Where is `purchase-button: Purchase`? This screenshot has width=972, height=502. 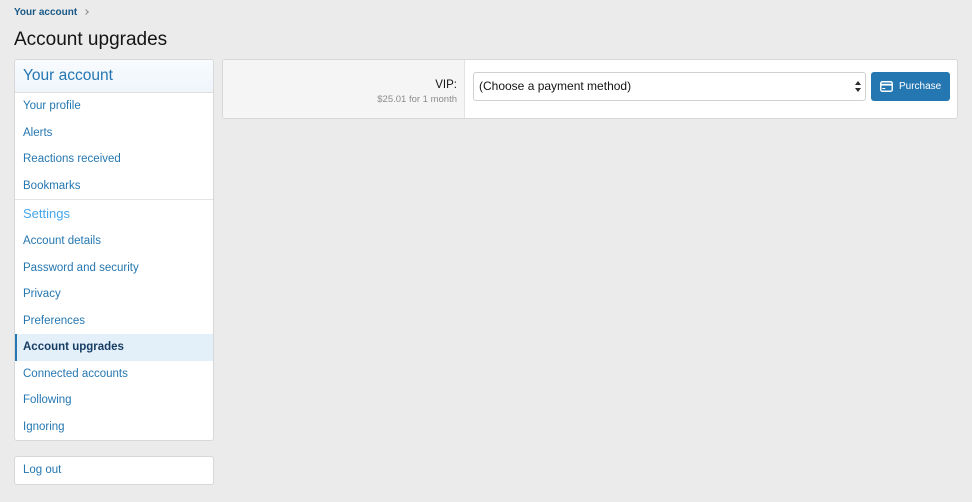
purchase-button: Purchase is located at coordinates (910, 86).